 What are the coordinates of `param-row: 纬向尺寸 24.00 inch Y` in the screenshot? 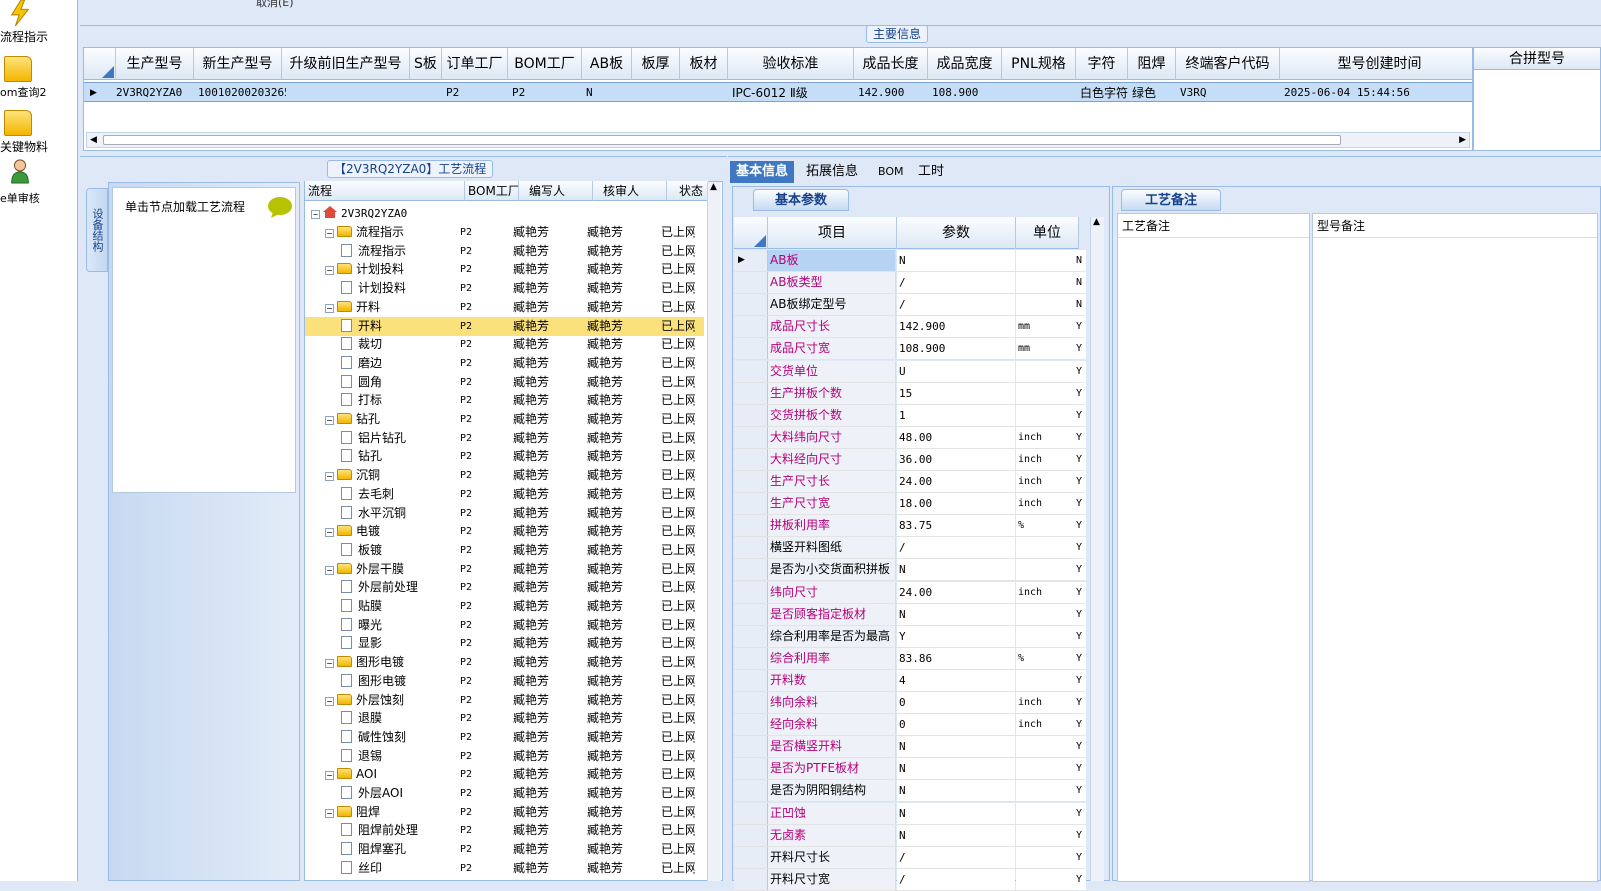 It's located at (910, 592).